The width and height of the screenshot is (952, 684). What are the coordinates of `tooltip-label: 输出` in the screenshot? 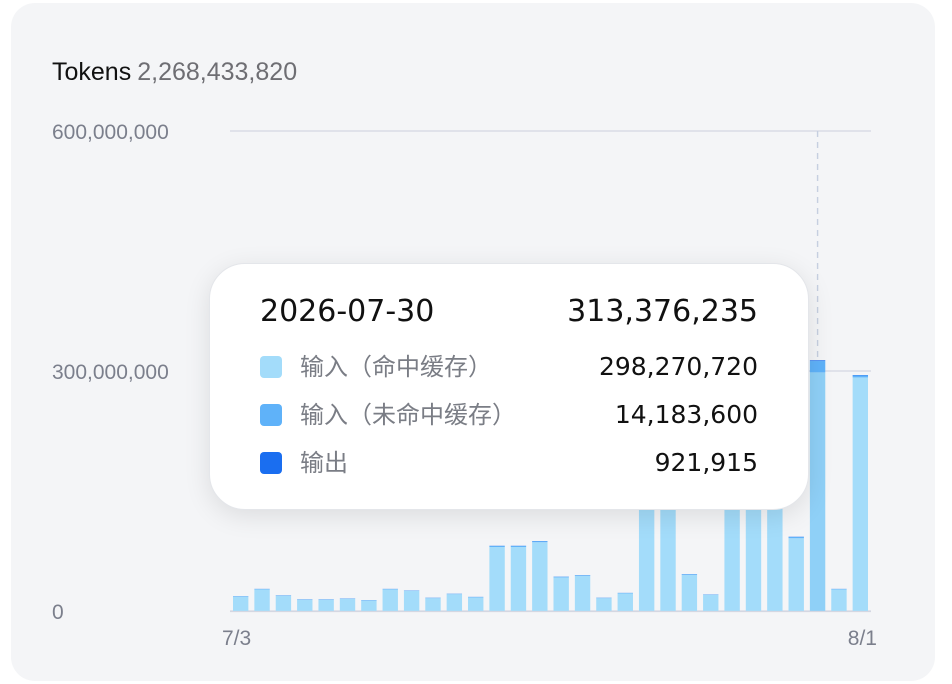 It's located at (324, 463).